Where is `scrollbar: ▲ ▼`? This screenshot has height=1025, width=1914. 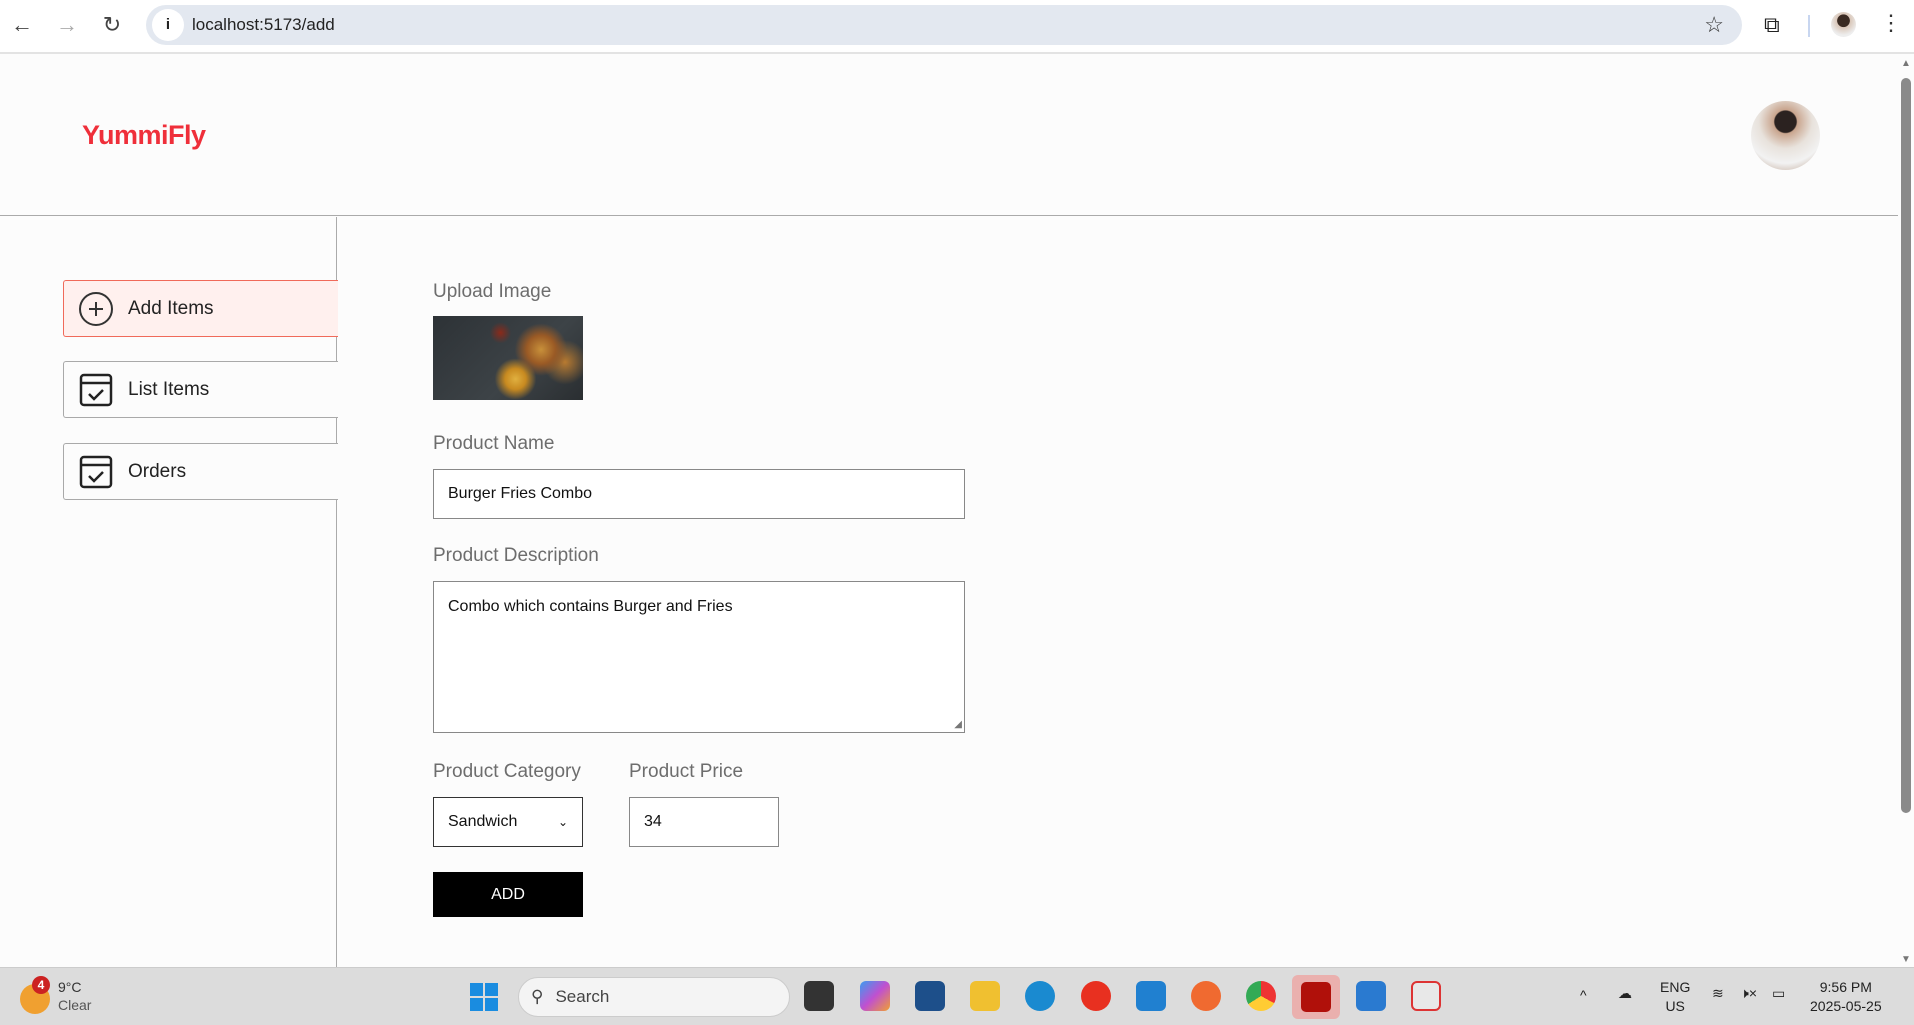 scrollbar: ▲ ▼ is located at coordinates (1906, 511).